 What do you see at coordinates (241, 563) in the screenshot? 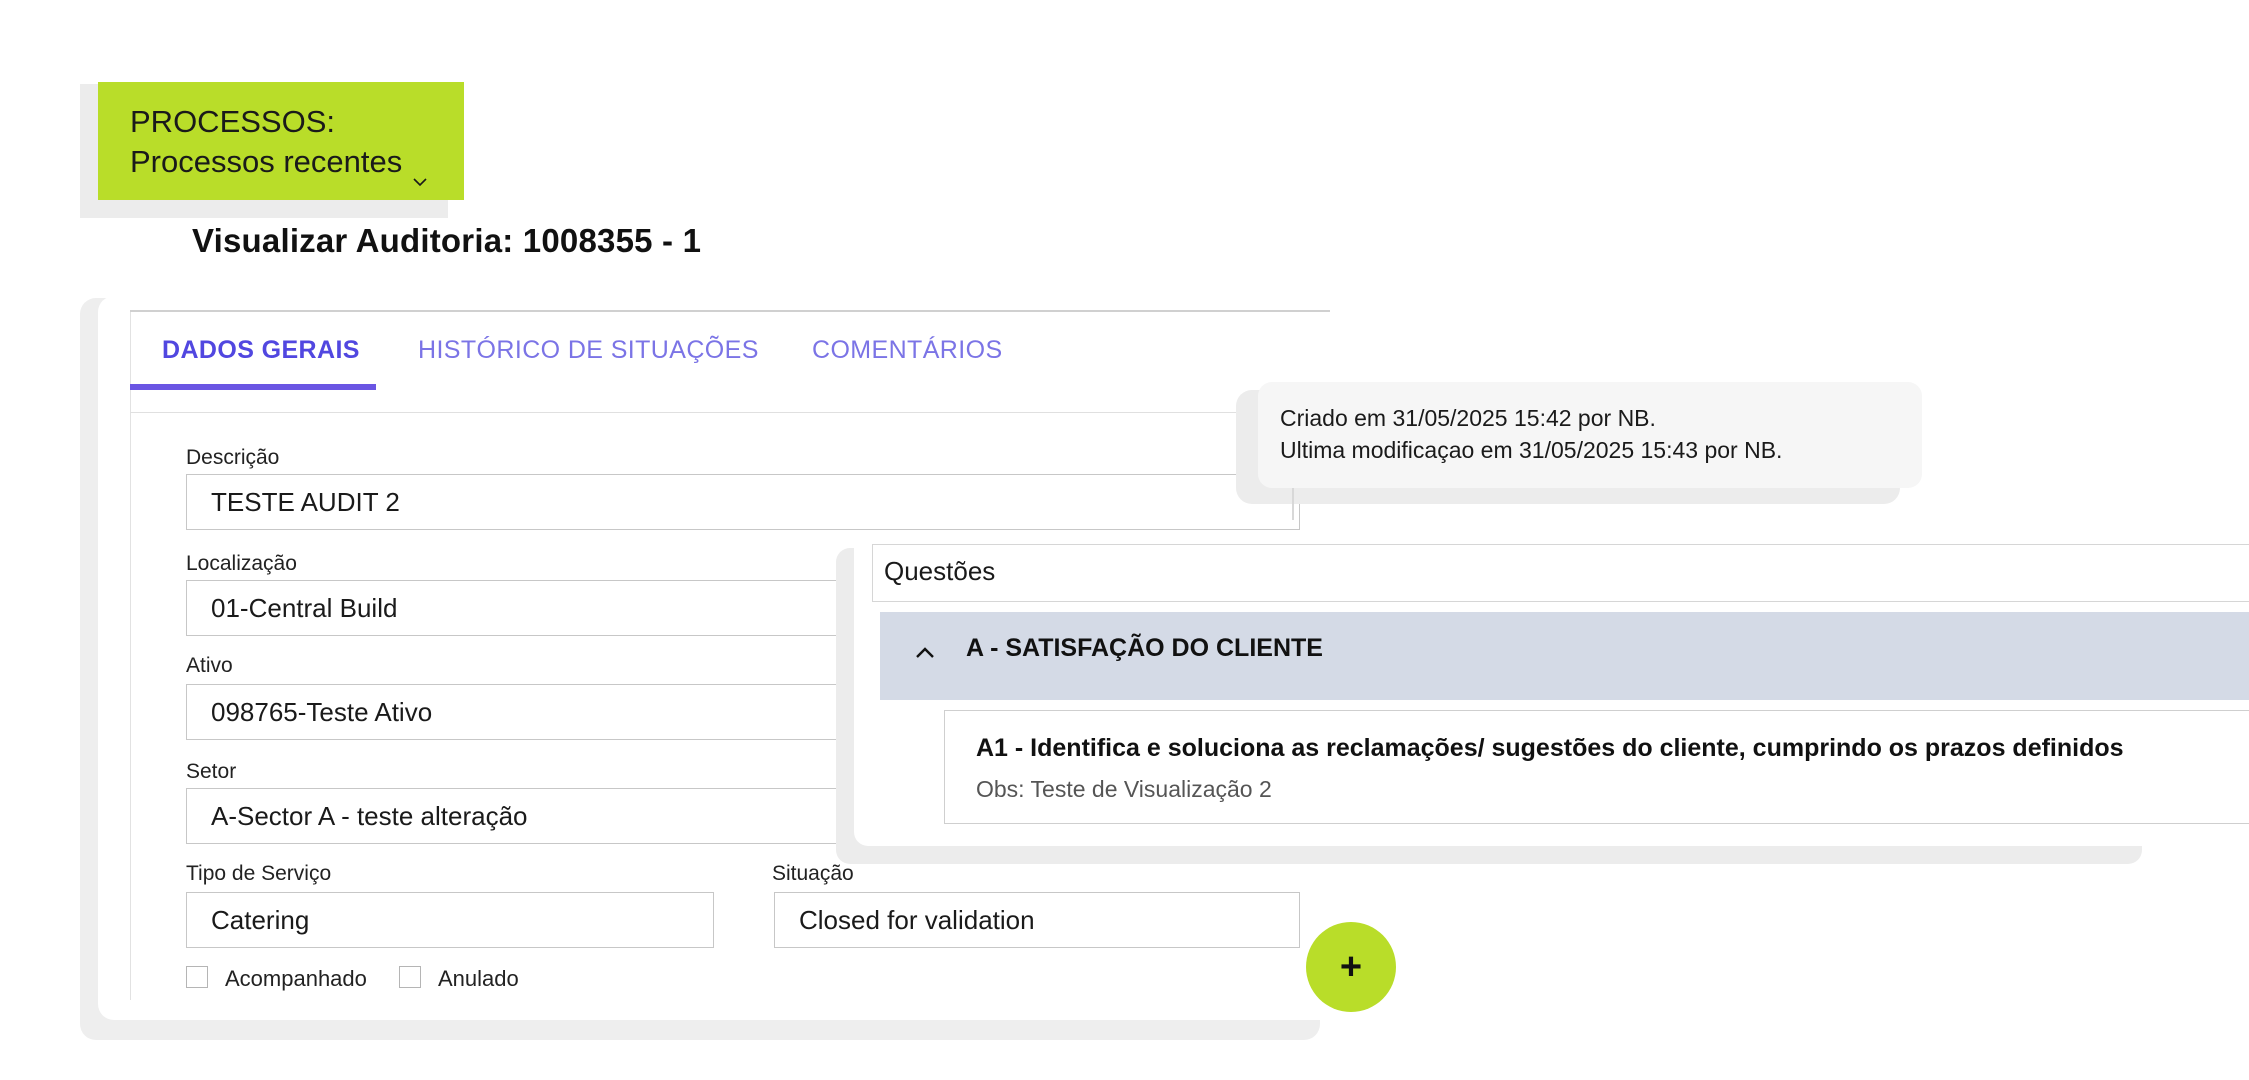
I see `localizacao-label: Localização` at bounding box center [241, 563].